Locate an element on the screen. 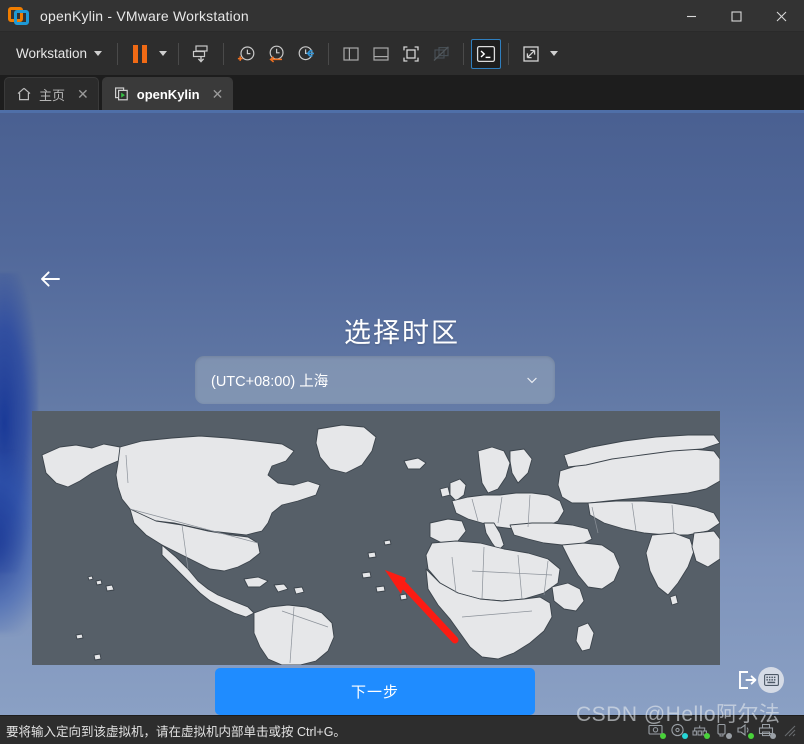 This screenshot has height=744, width=804. expand-arrows-icon is located at coordinates (531, 53).